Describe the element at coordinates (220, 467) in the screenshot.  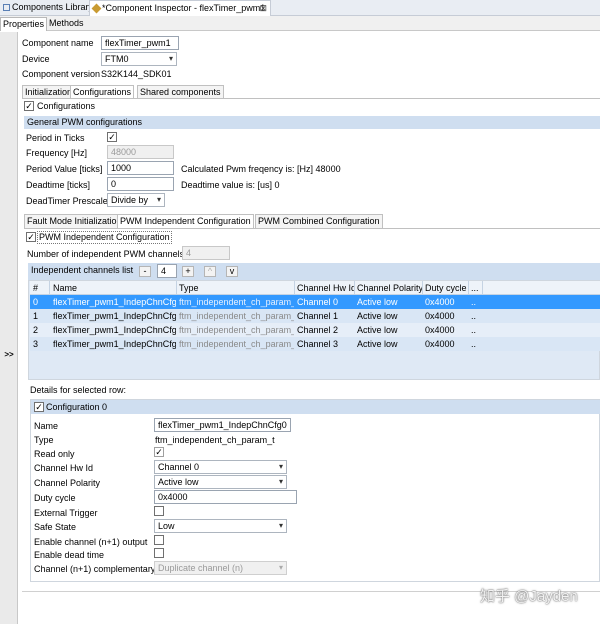
I see `detail-hwid-select: Channel 0 ▾` at that location.